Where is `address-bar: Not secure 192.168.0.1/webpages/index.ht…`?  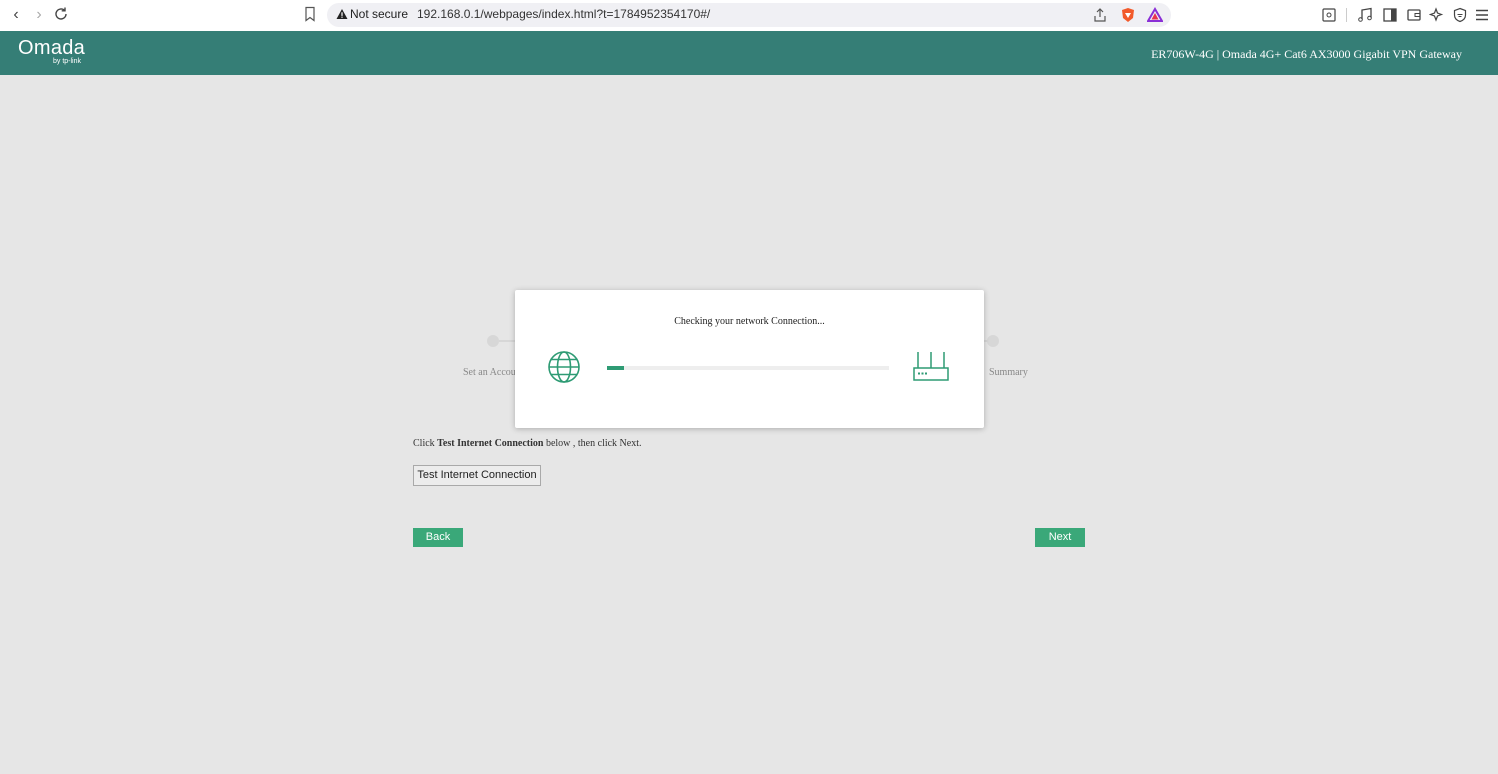
address-bar: Not secure 192.168.0.1/webpages/index.ht… is located at coordinates (749, 15).